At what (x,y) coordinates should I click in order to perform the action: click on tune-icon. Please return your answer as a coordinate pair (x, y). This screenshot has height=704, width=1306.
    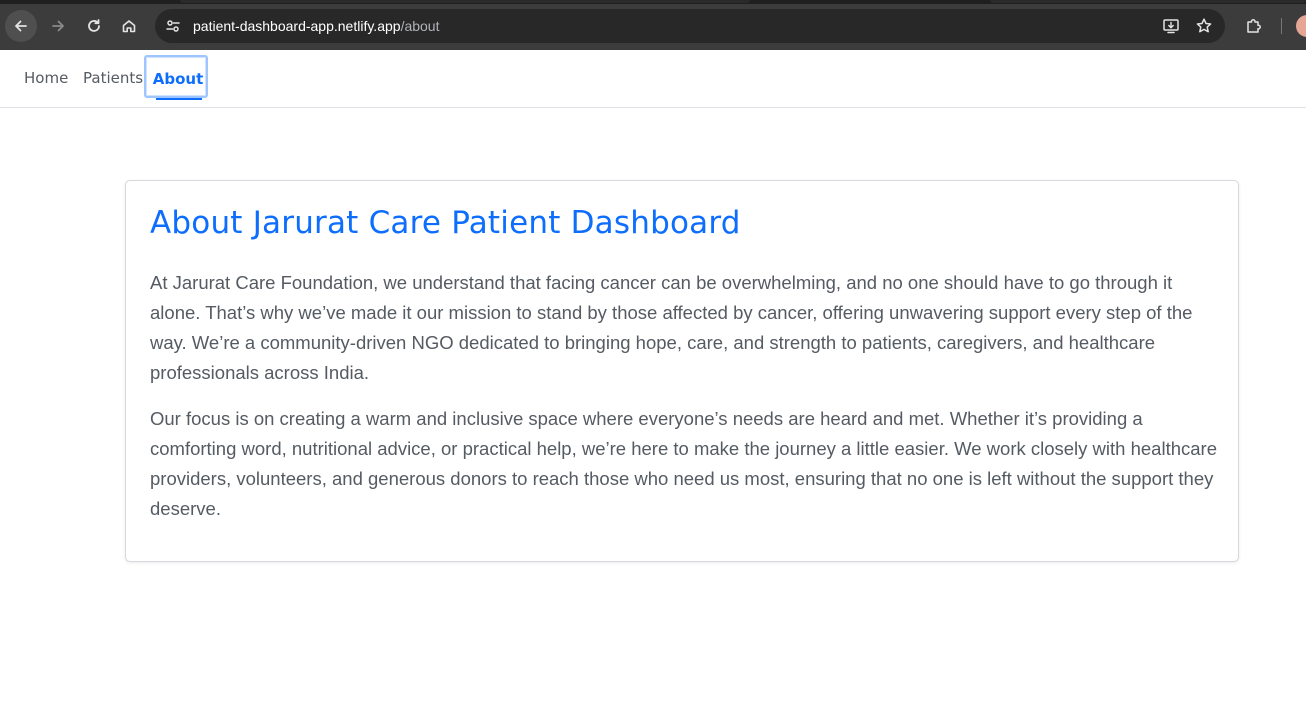
    Looking at the image, I should click on (173, 26).